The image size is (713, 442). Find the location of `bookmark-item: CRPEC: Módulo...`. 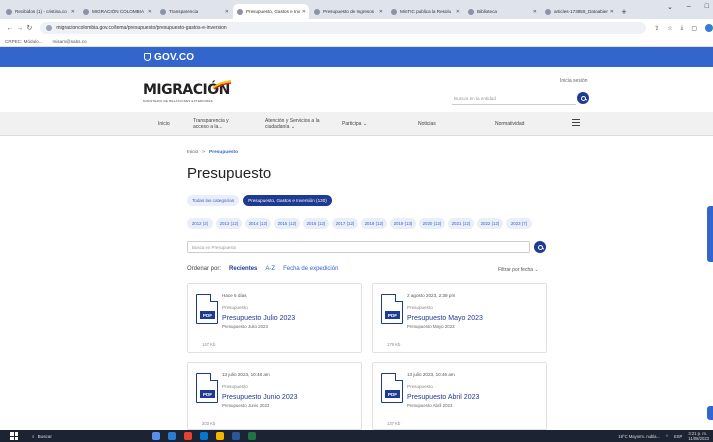

bookmark-item: CRPEC: Módulo... is located at coordinates (24, 41).